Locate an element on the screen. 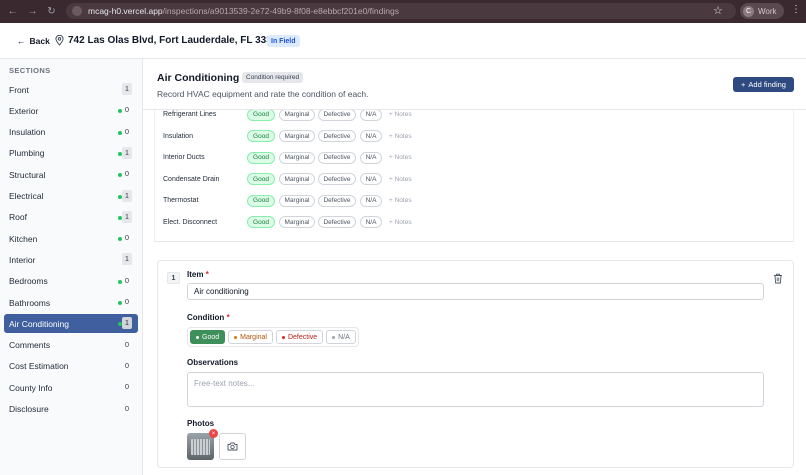  item-input: Air conditioning is located at coordinates (475, 291).